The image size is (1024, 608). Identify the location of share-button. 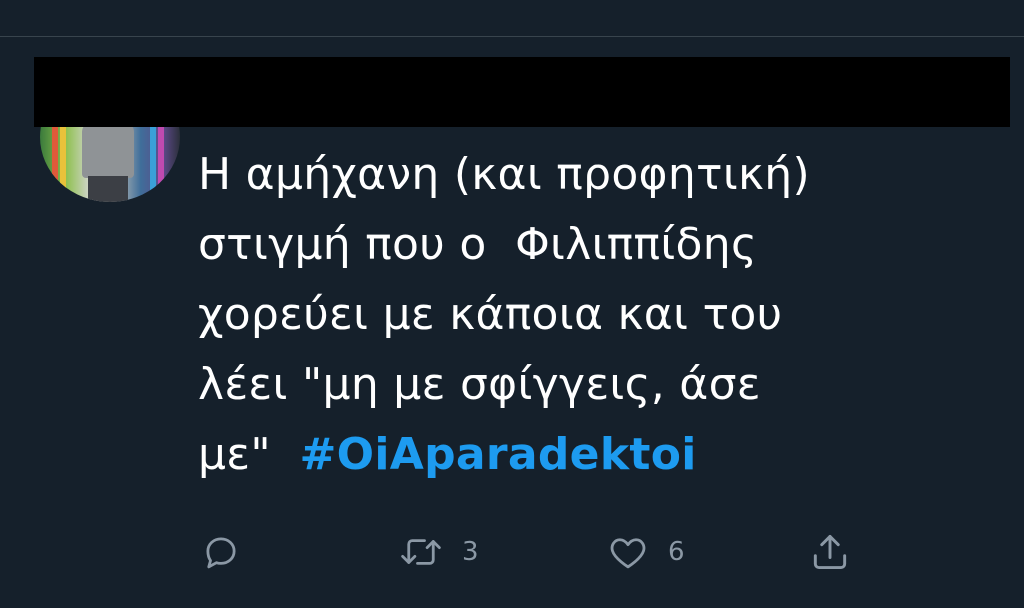
(830, 552).